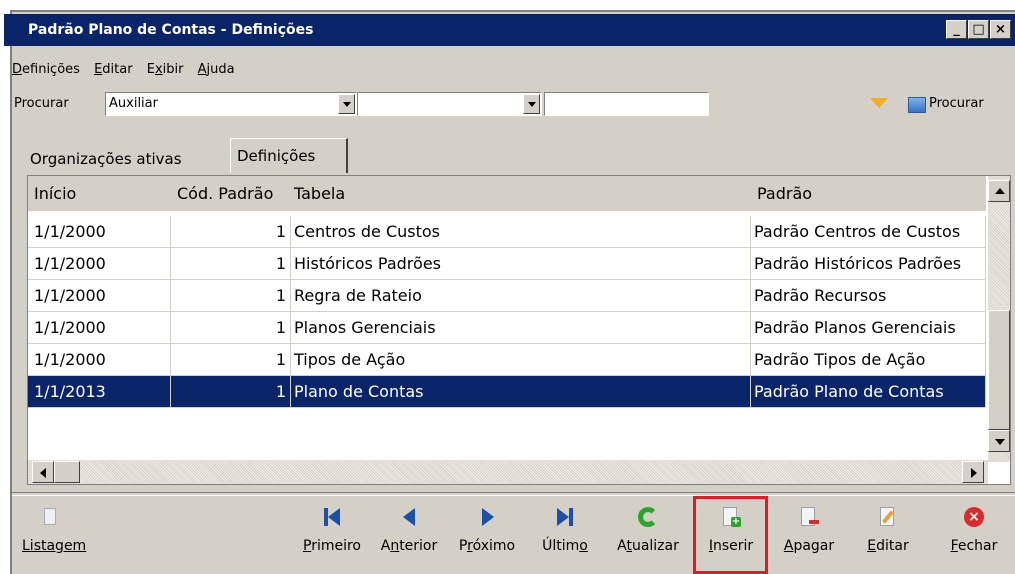 The height and width of the screenshot is (574, 1015). What do you see at coordinates (126, 159) in the screenshot?
I see `tab-organizacoes-ativas: Organizações ativas` at bounding box center [126, 159].